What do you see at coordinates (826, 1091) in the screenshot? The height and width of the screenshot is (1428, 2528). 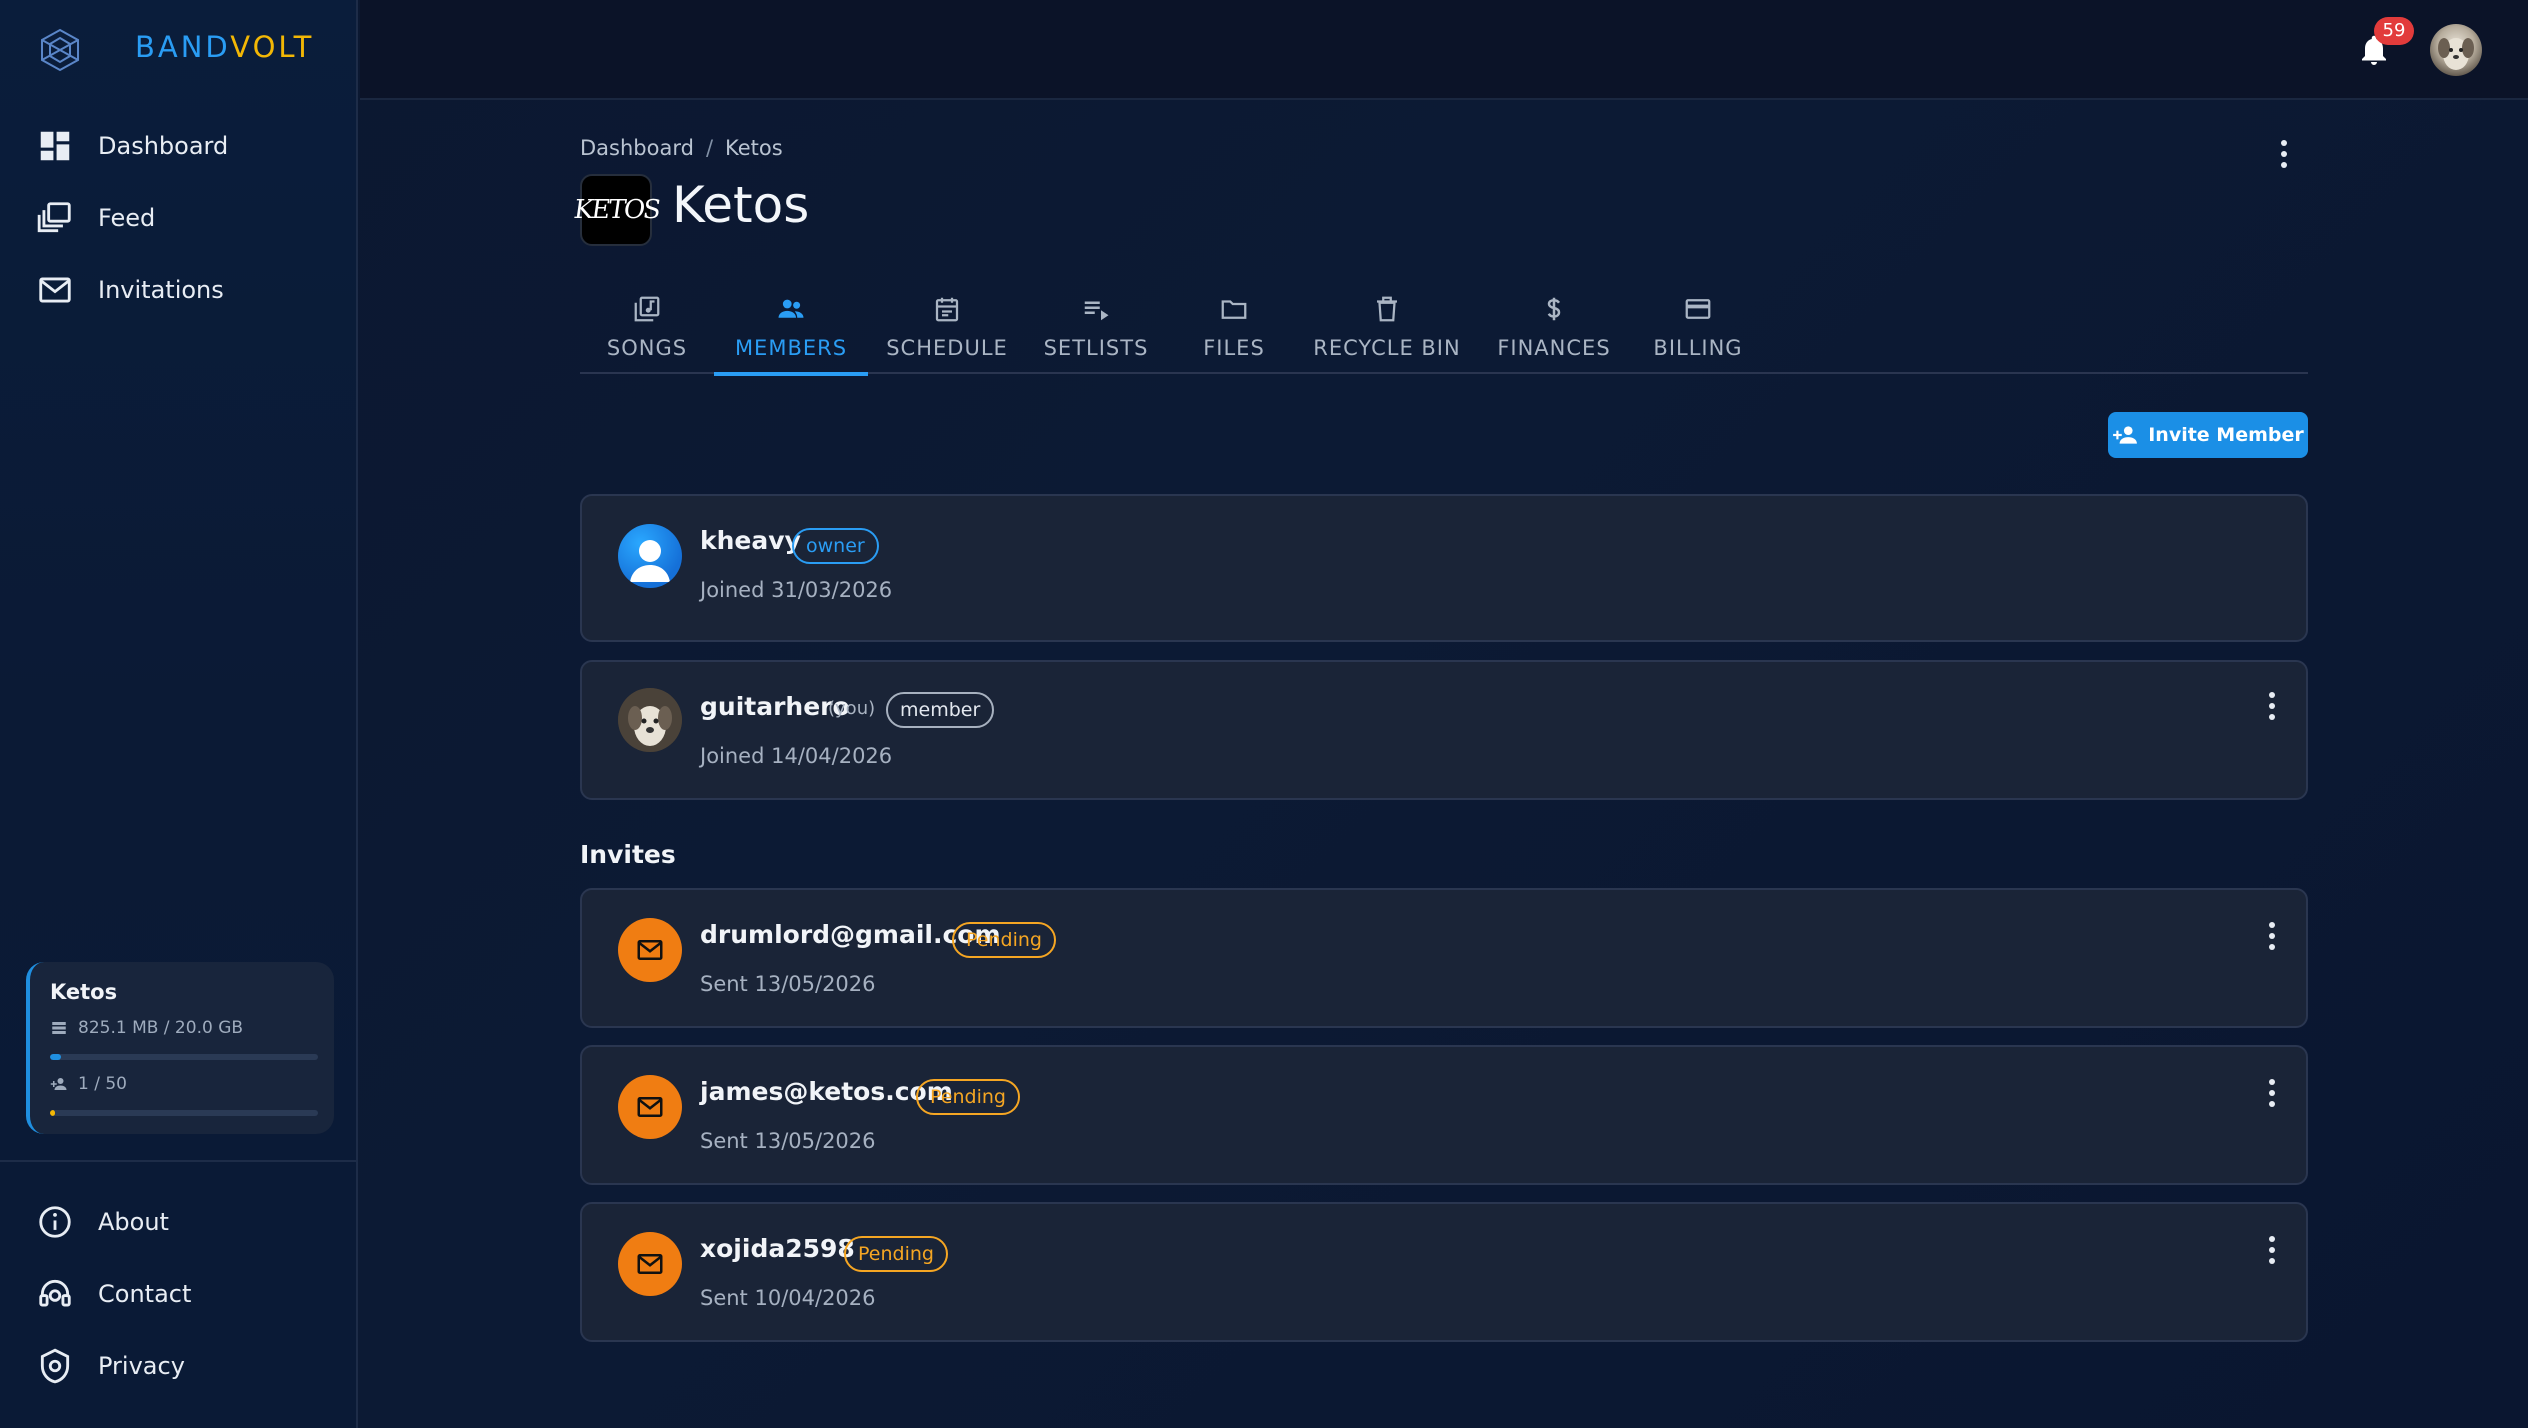 I see `invite-email: james@ketos.com` at bounding box center [826, 1091].